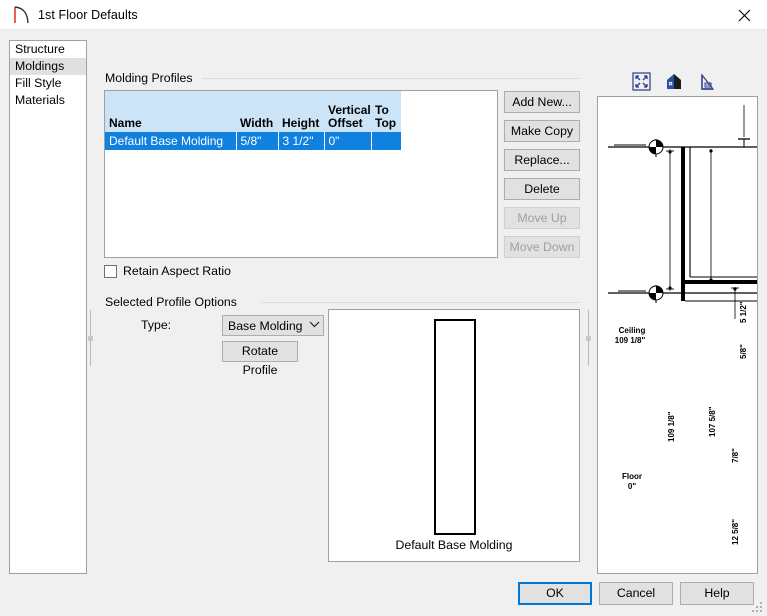 This screenshot has width=767, height=616. Describe the element at coordinates (257, 111) in the screenshot. I see `column-header-width: Width` at that location.